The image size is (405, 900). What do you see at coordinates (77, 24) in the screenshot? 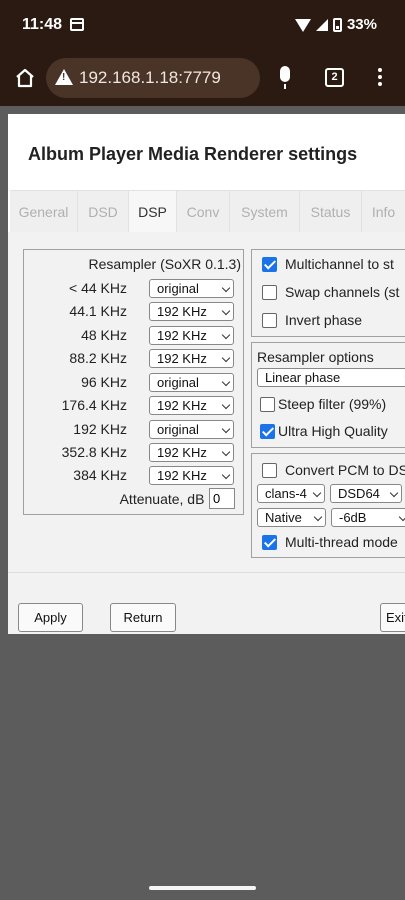
I see `calendar-icon` at bounding box center [77, 24].